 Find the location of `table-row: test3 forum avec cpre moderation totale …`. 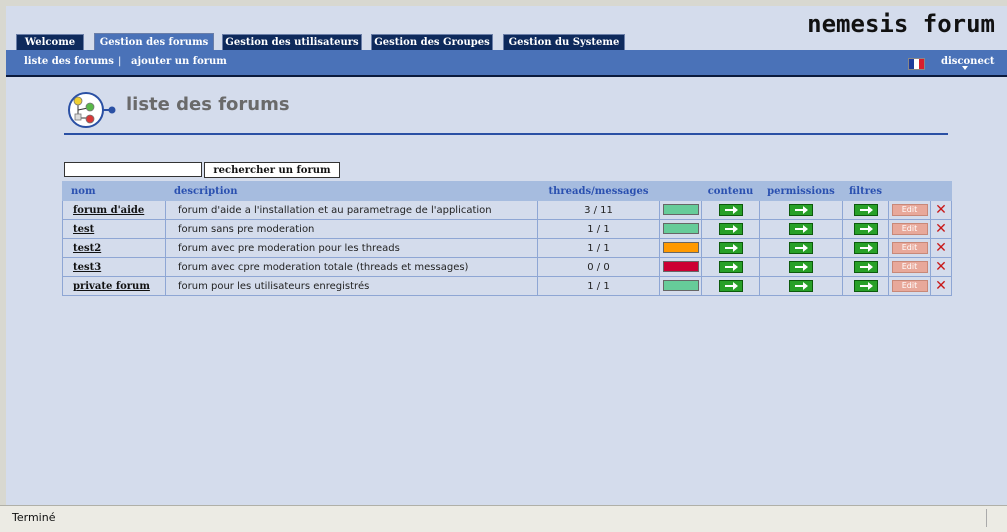

table-row: test3 forum avec cpre moderation totale … is located at coordinates (507, 267).